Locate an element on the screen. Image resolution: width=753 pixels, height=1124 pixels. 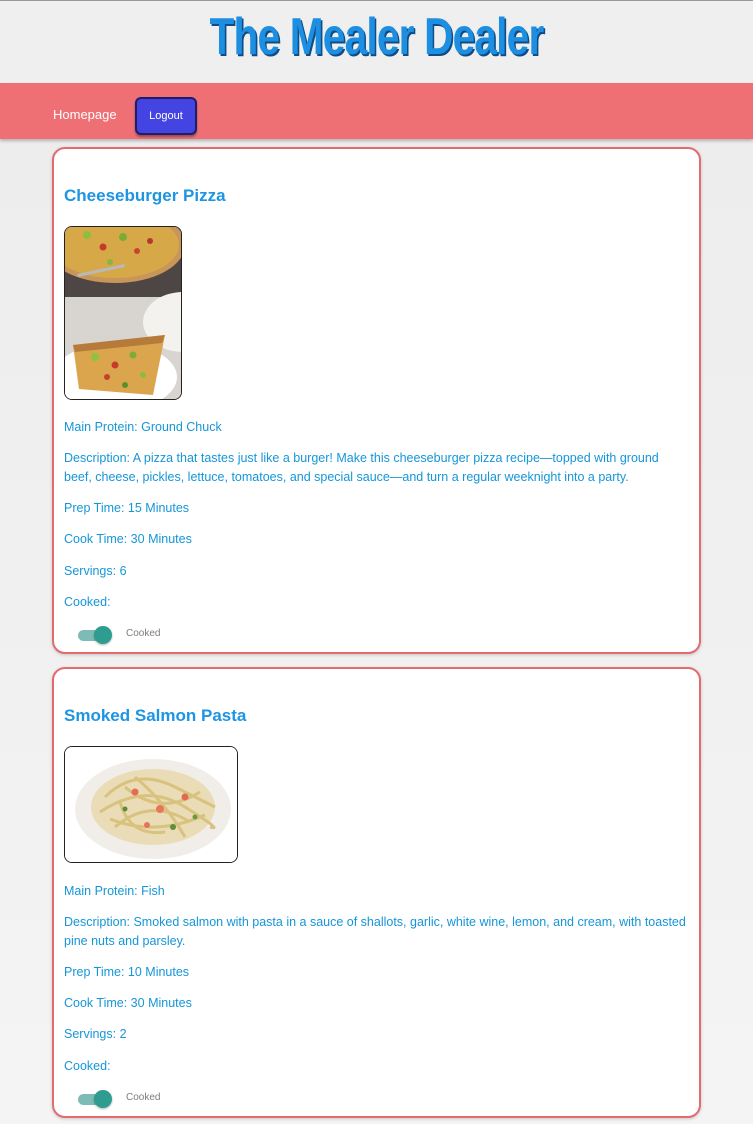
recipe-title: Smoked Salmon Pasta is located at coordinates (155, 715).